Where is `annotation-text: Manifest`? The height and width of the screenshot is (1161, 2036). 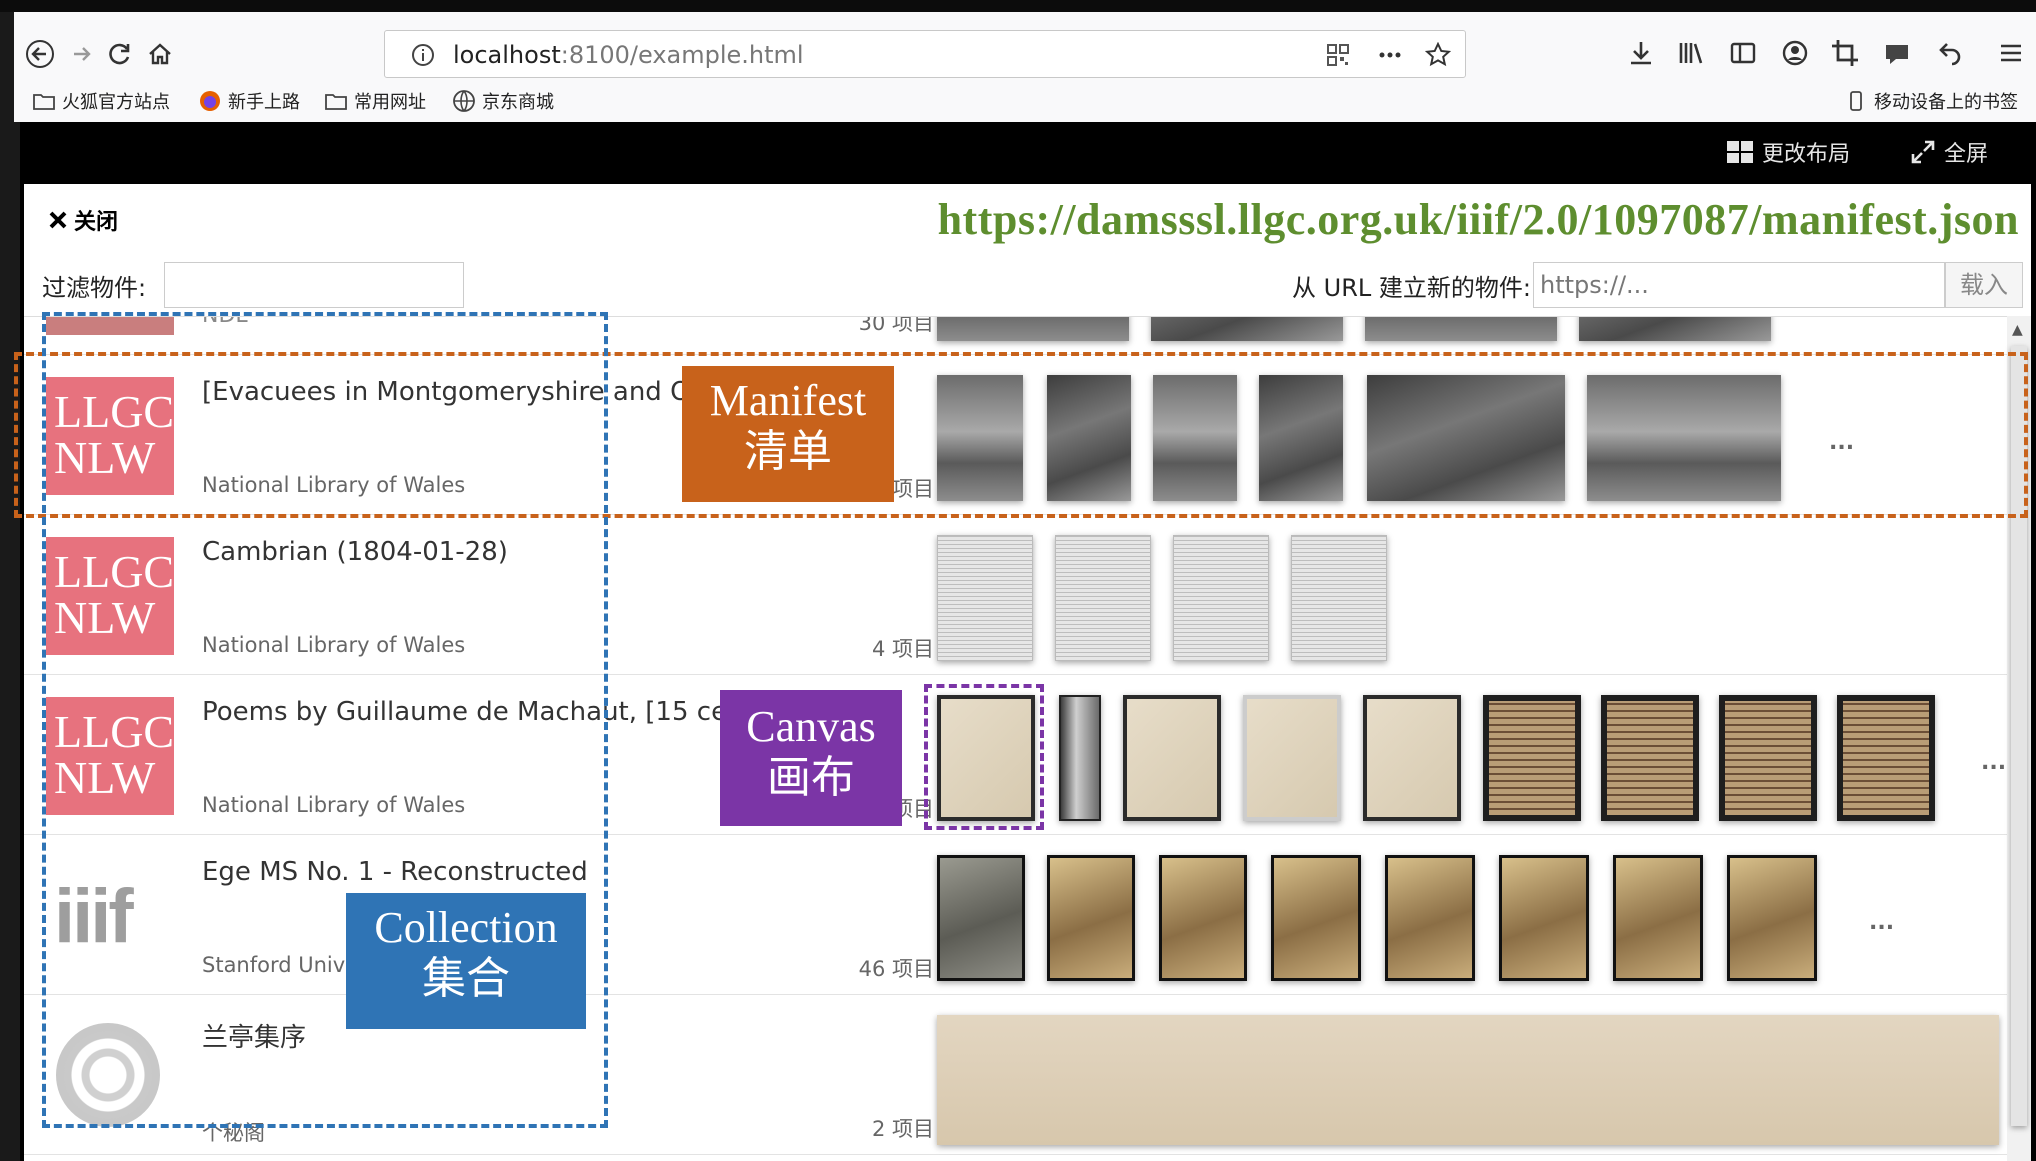
annotation-text: Manifest is located at coordinates (788, 400).